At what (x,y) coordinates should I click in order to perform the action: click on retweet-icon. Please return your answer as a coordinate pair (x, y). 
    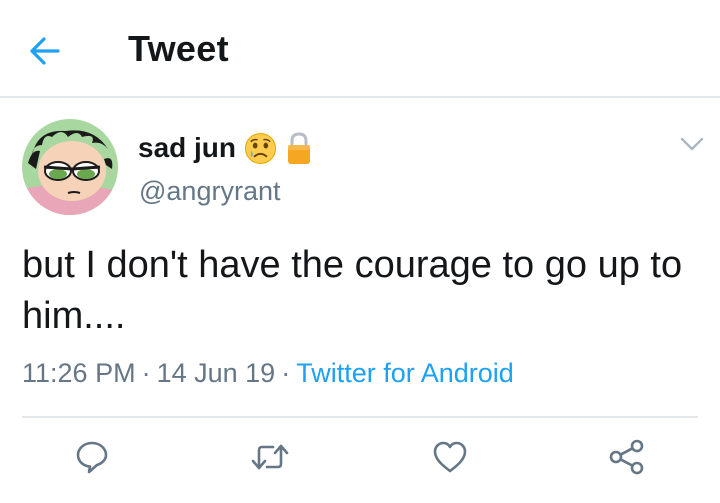
    Looking at the image, I should click on (270, 457).